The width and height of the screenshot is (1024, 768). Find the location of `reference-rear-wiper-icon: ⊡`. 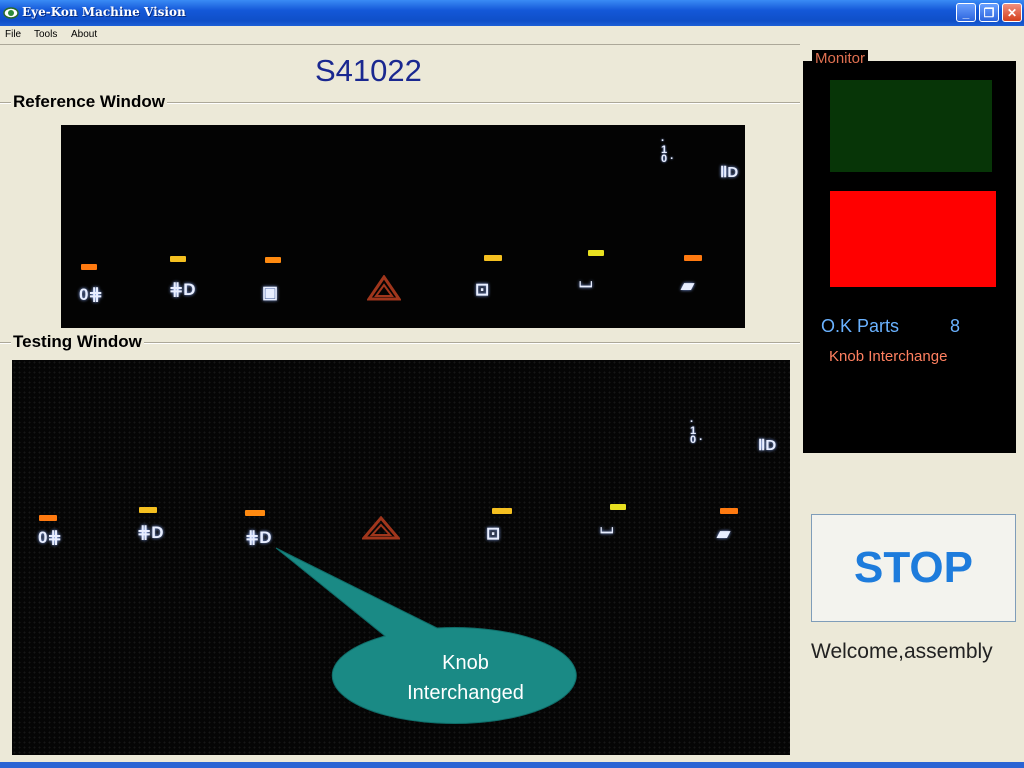

reference-rear-wiper-icon: ⊡ is located at coordinates (482, 289).